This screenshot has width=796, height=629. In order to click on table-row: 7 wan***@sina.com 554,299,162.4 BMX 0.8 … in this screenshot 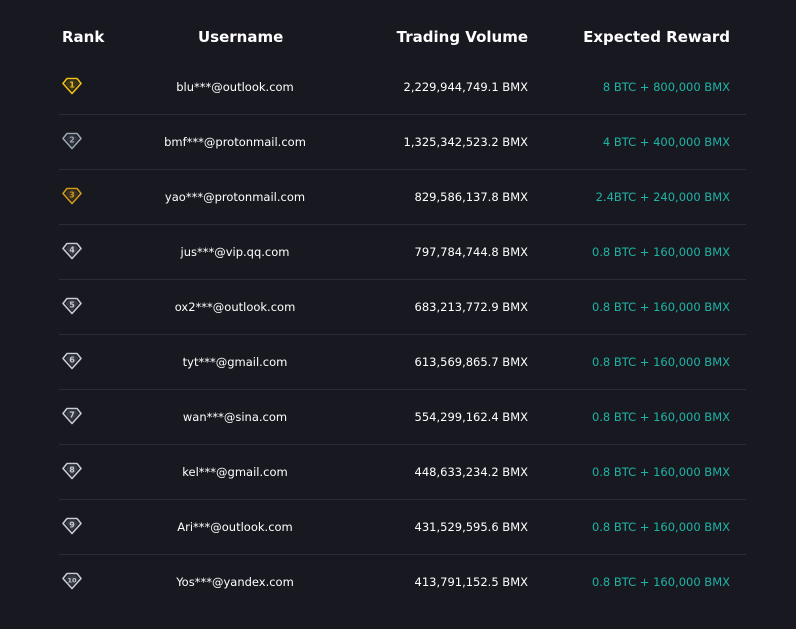, I will do `click(402, 417)`.